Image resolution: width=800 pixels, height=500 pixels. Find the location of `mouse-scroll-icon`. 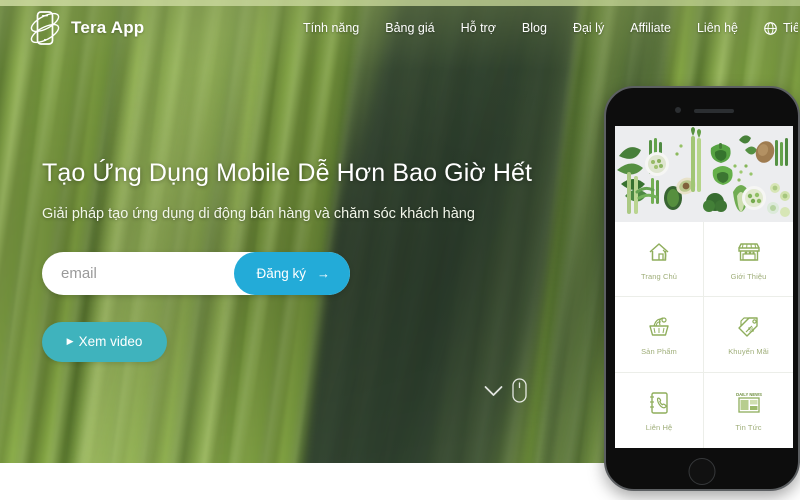

mouse-scroll-icon is located at coordinates (519, 390).